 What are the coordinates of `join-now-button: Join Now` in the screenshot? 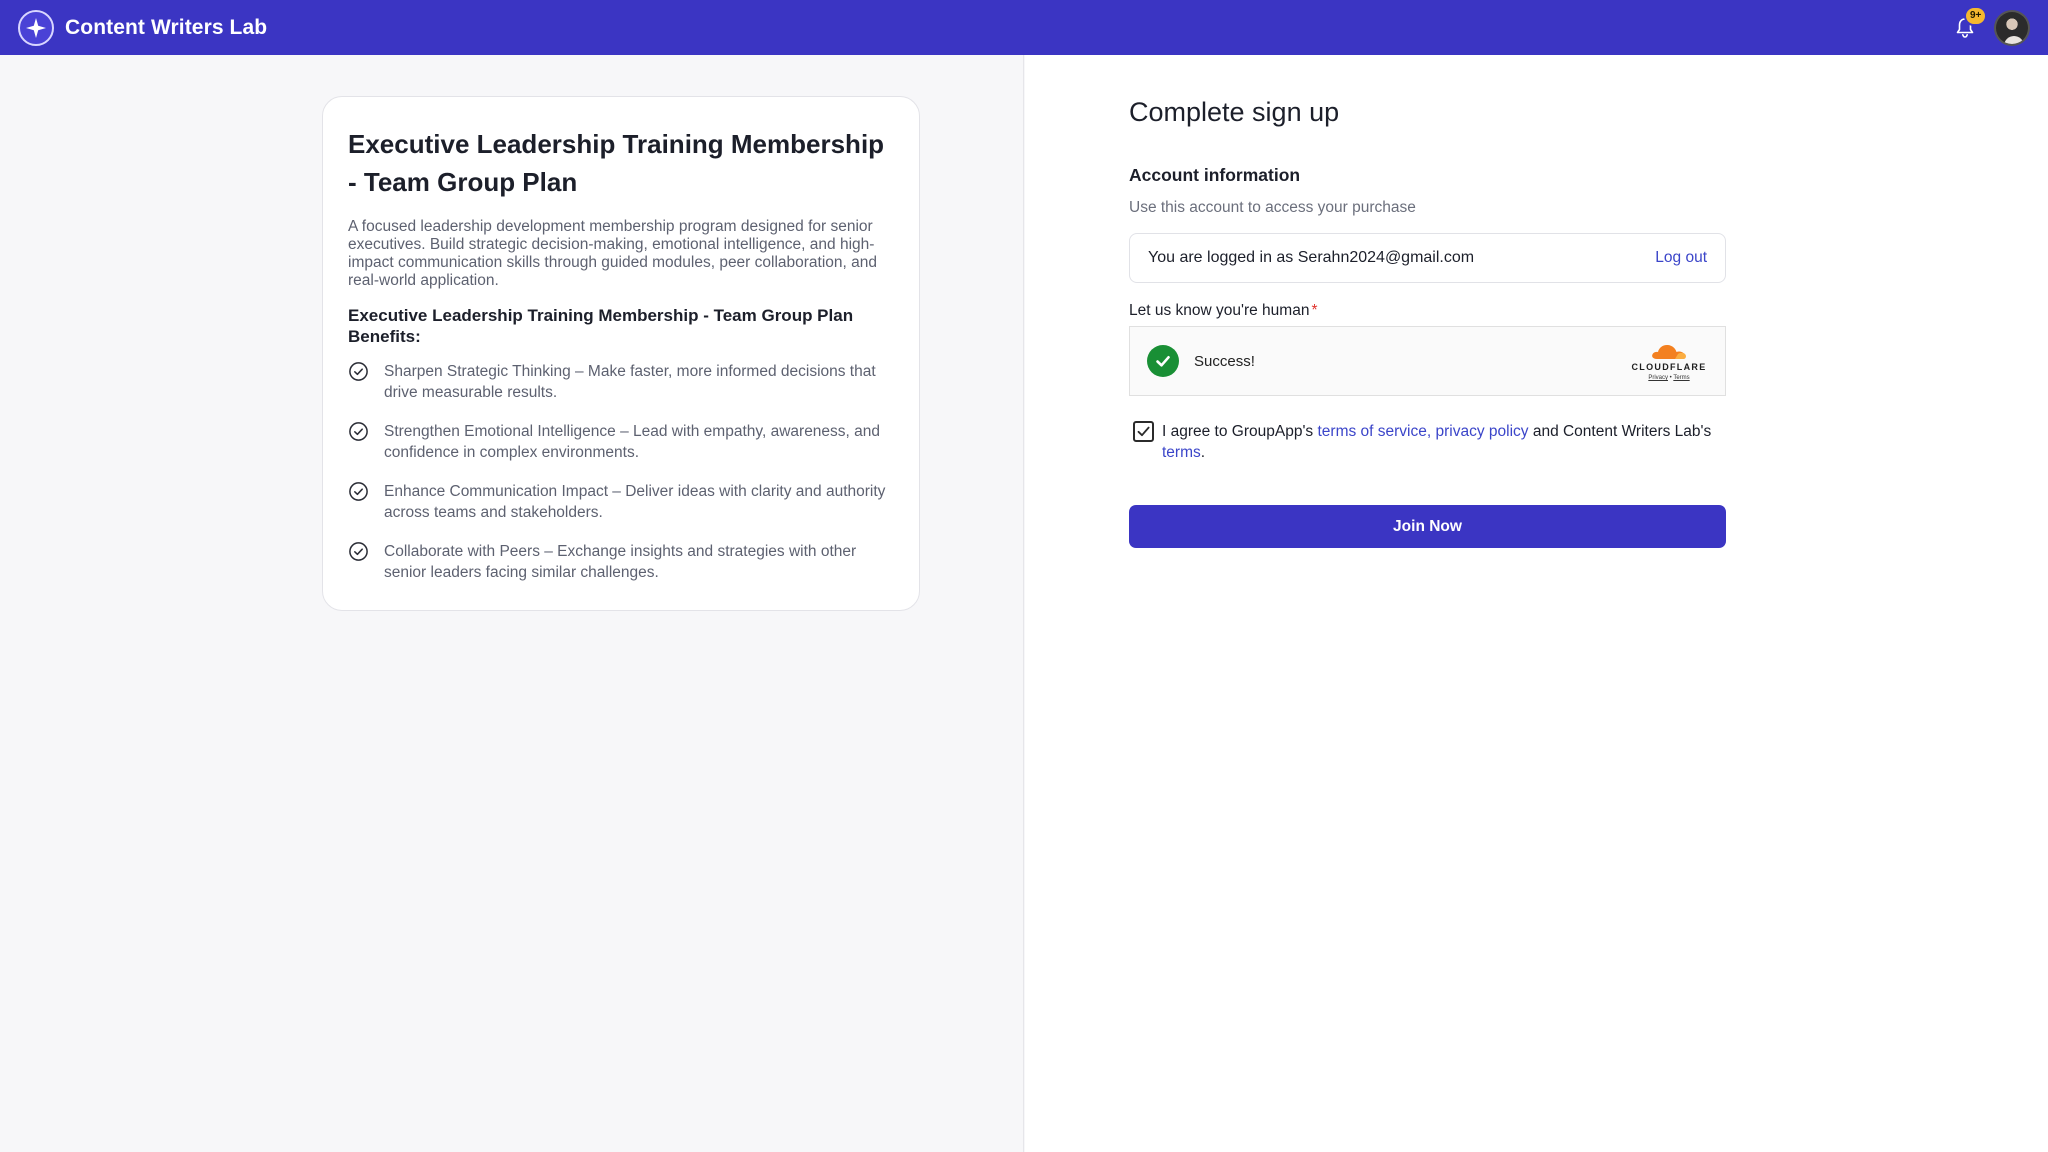 It's located at (1427, 526).